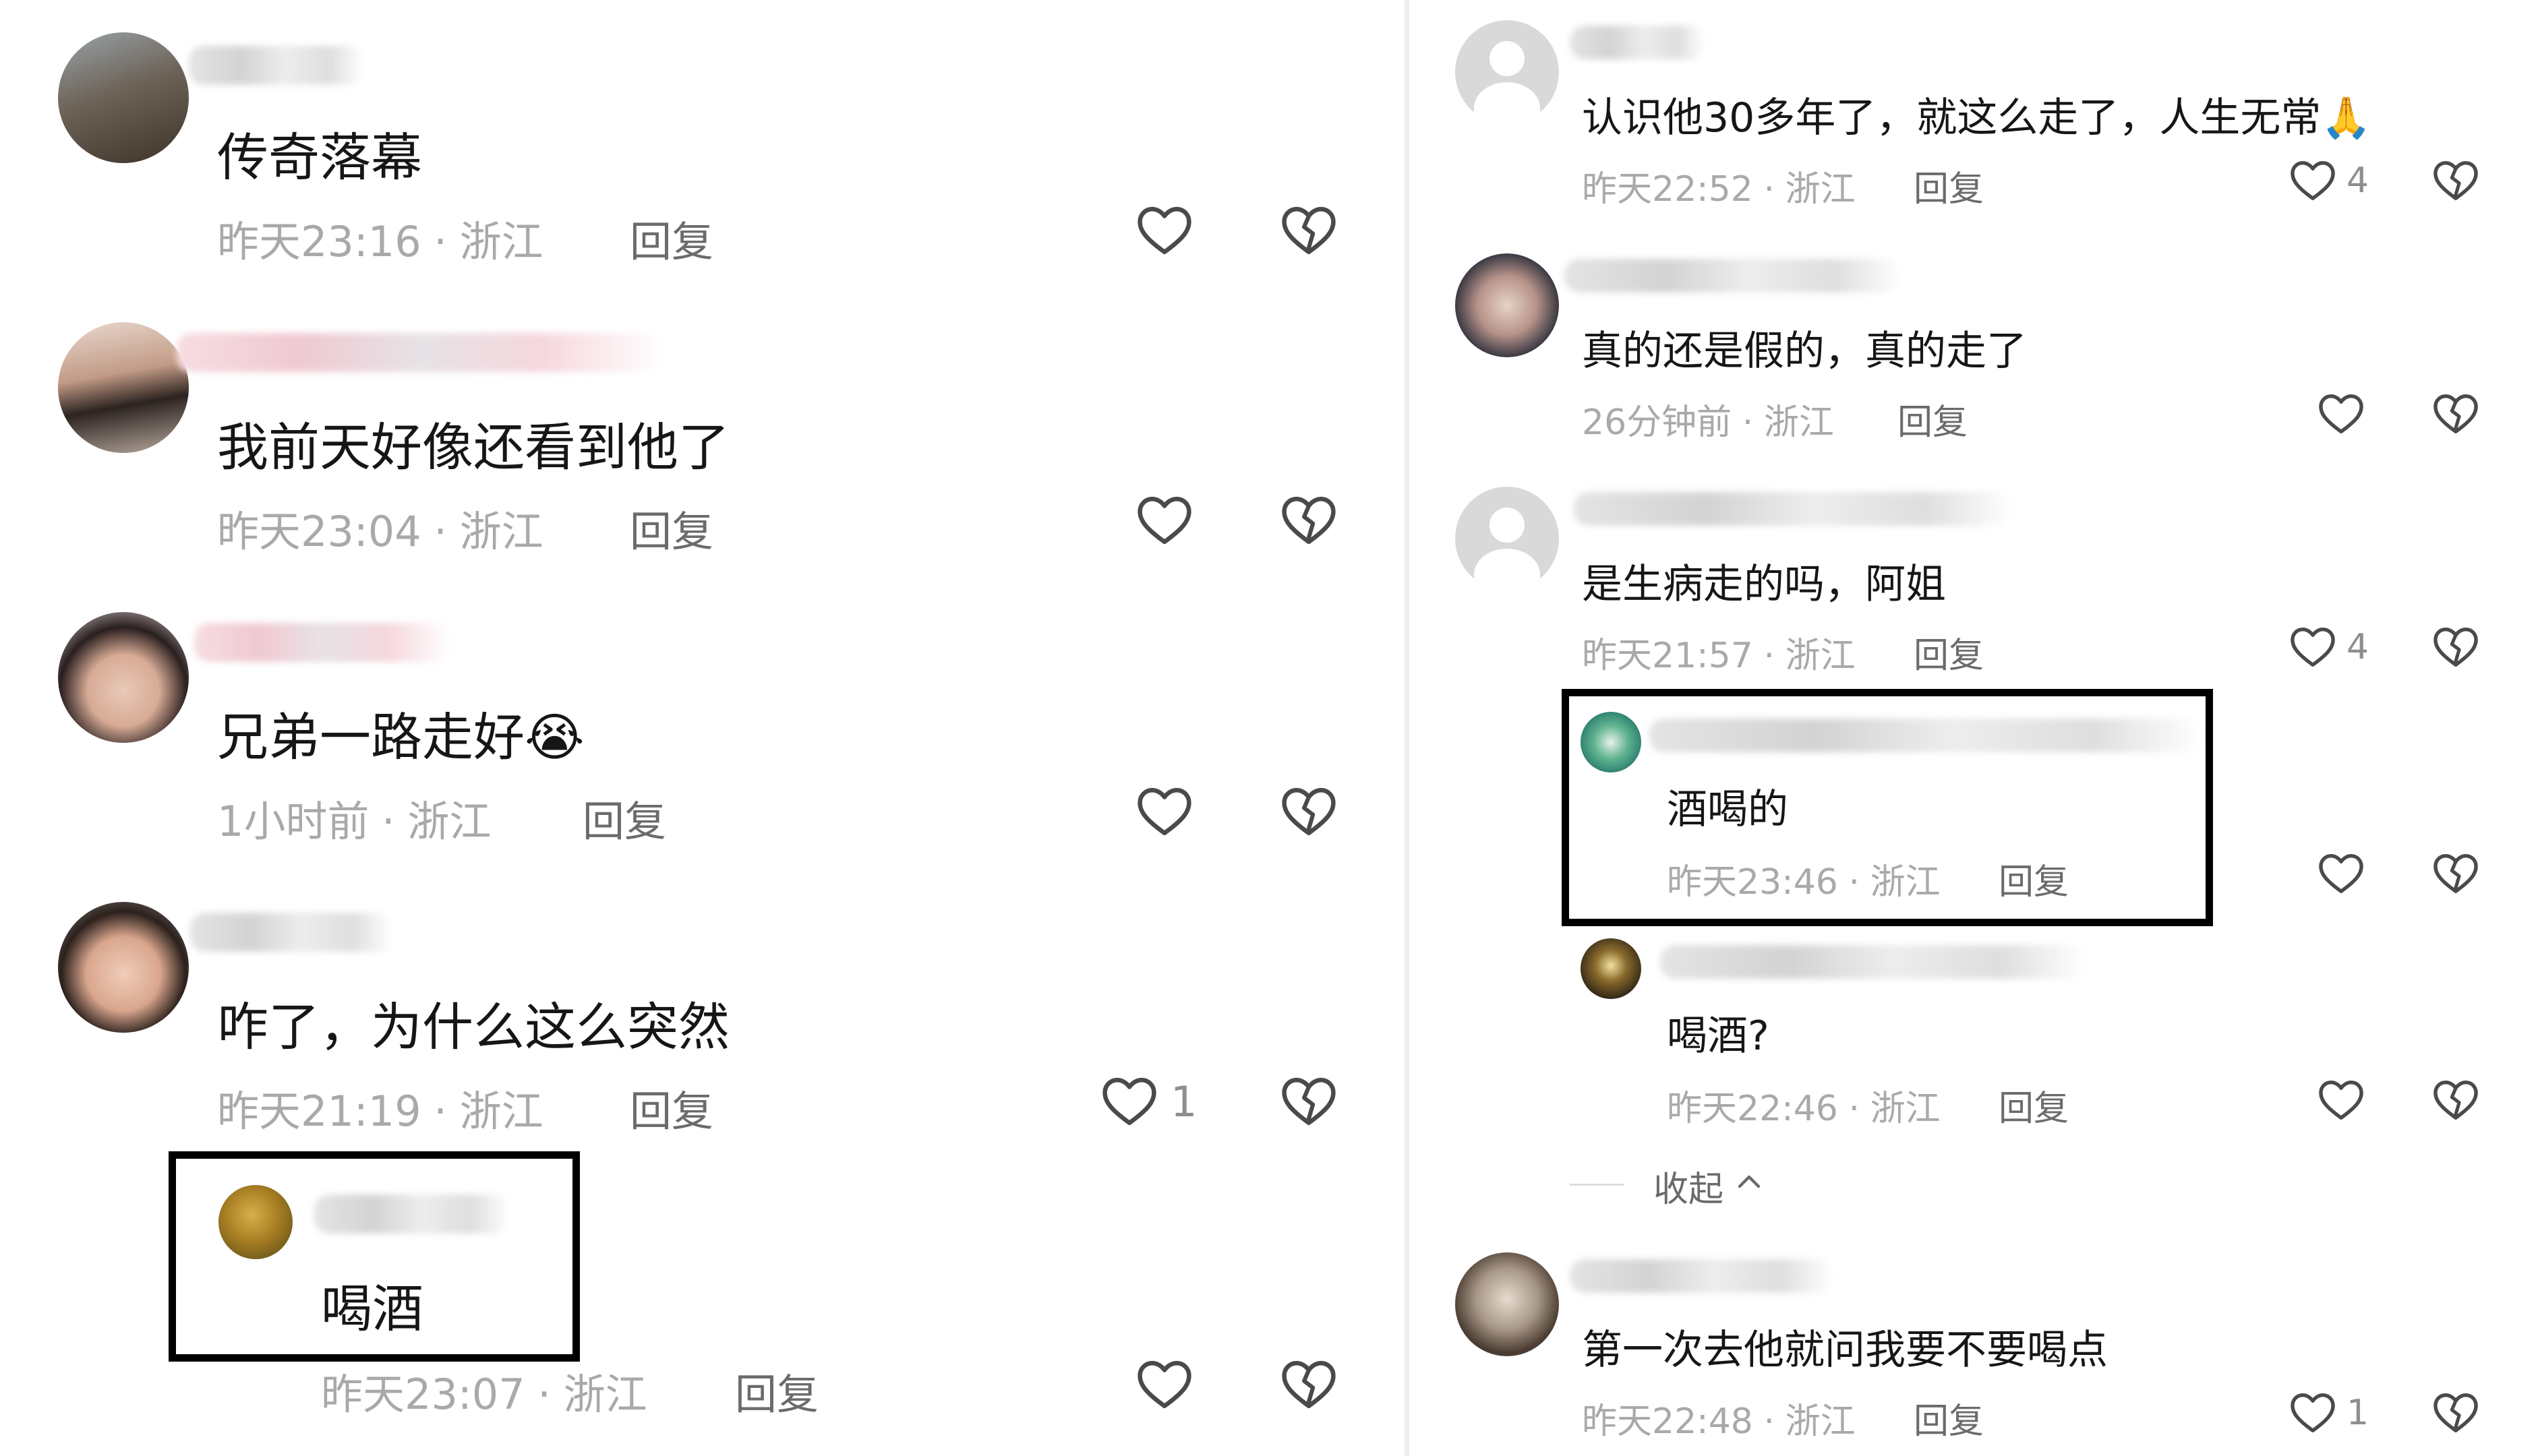 This screenshot has width=2538, height=1456. Describe the element at coordinates (319, 531) in the screenshot. I see `comment-time: 昨天23:04` at that location.